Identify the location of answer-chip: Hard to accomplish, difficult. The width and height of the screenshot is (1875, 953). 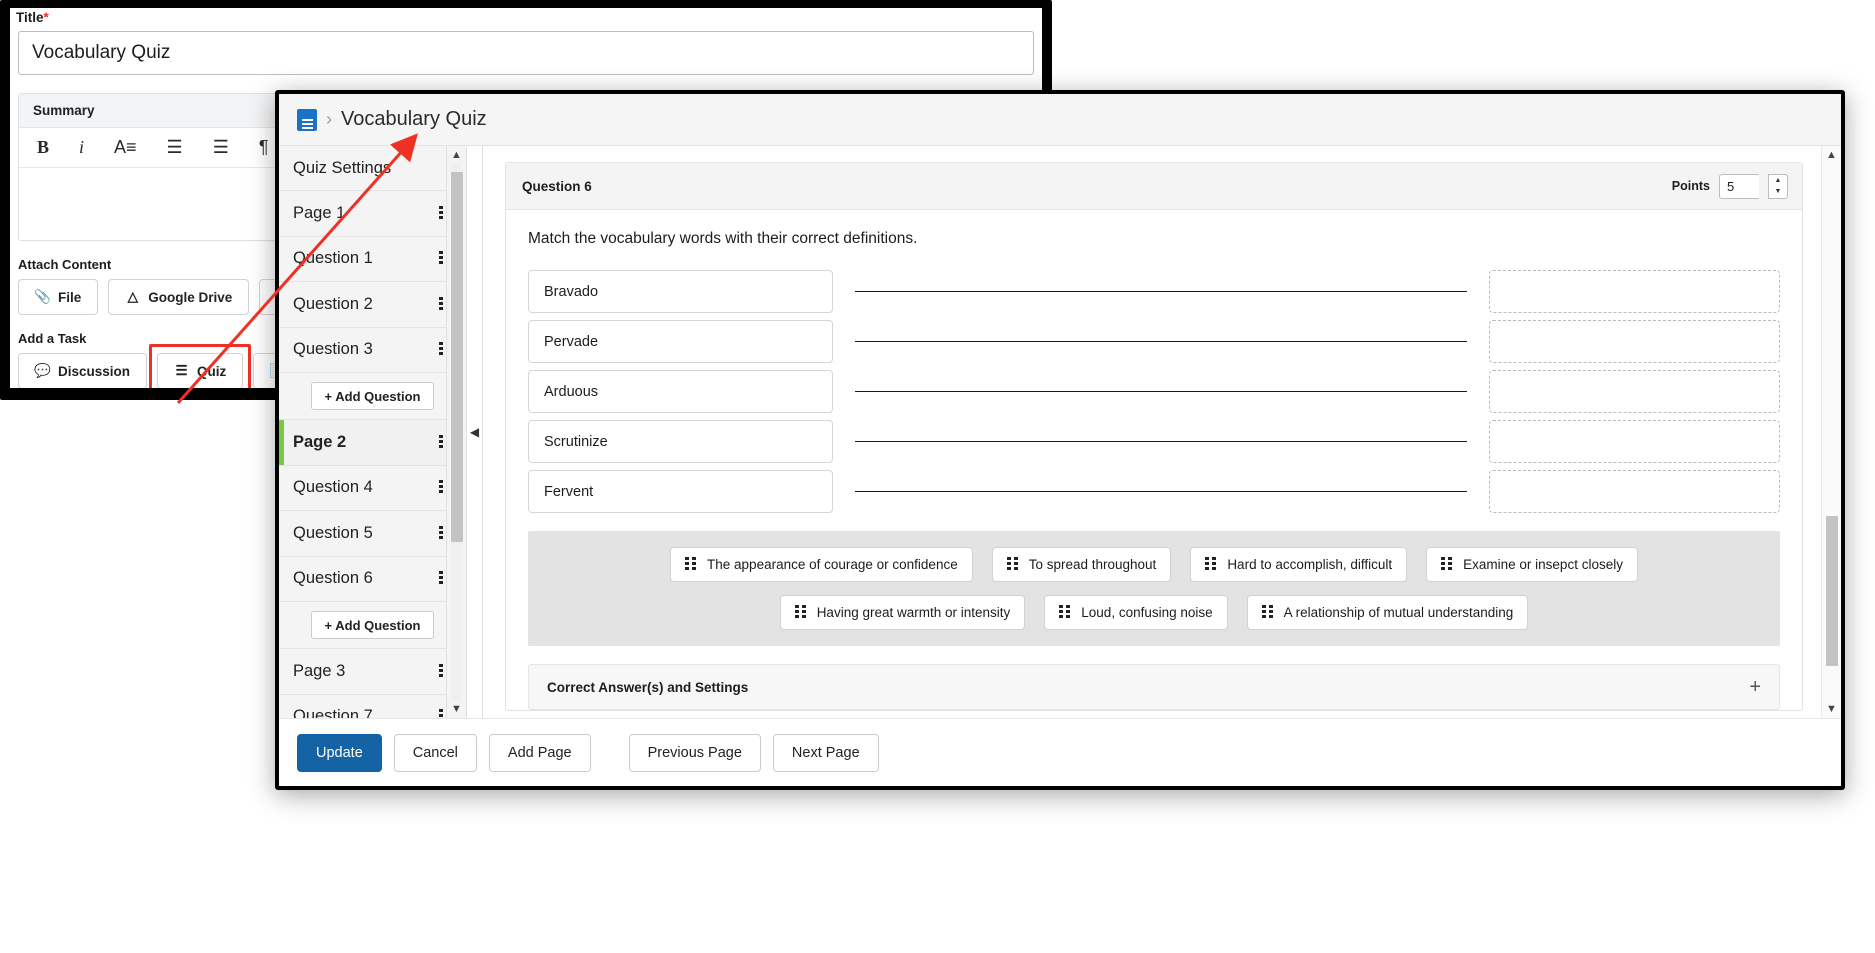
(1299, 564).